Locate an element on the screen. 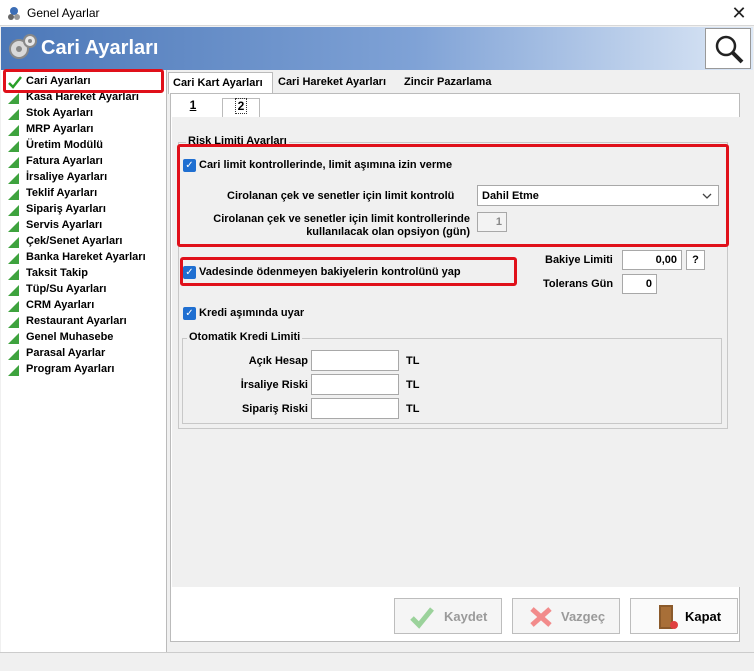 This screenshot has height=671, width=754. sidebar-item-label: Teklif Ayarları is located at coordinates (62, 193).